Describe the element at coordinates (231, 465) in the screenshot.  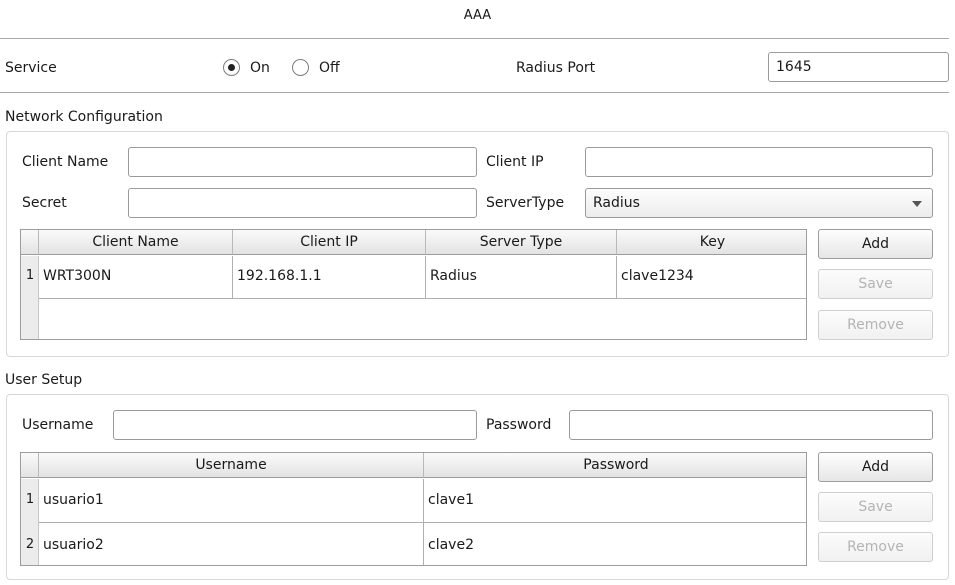
I see `column-header-username: Username` at that location.